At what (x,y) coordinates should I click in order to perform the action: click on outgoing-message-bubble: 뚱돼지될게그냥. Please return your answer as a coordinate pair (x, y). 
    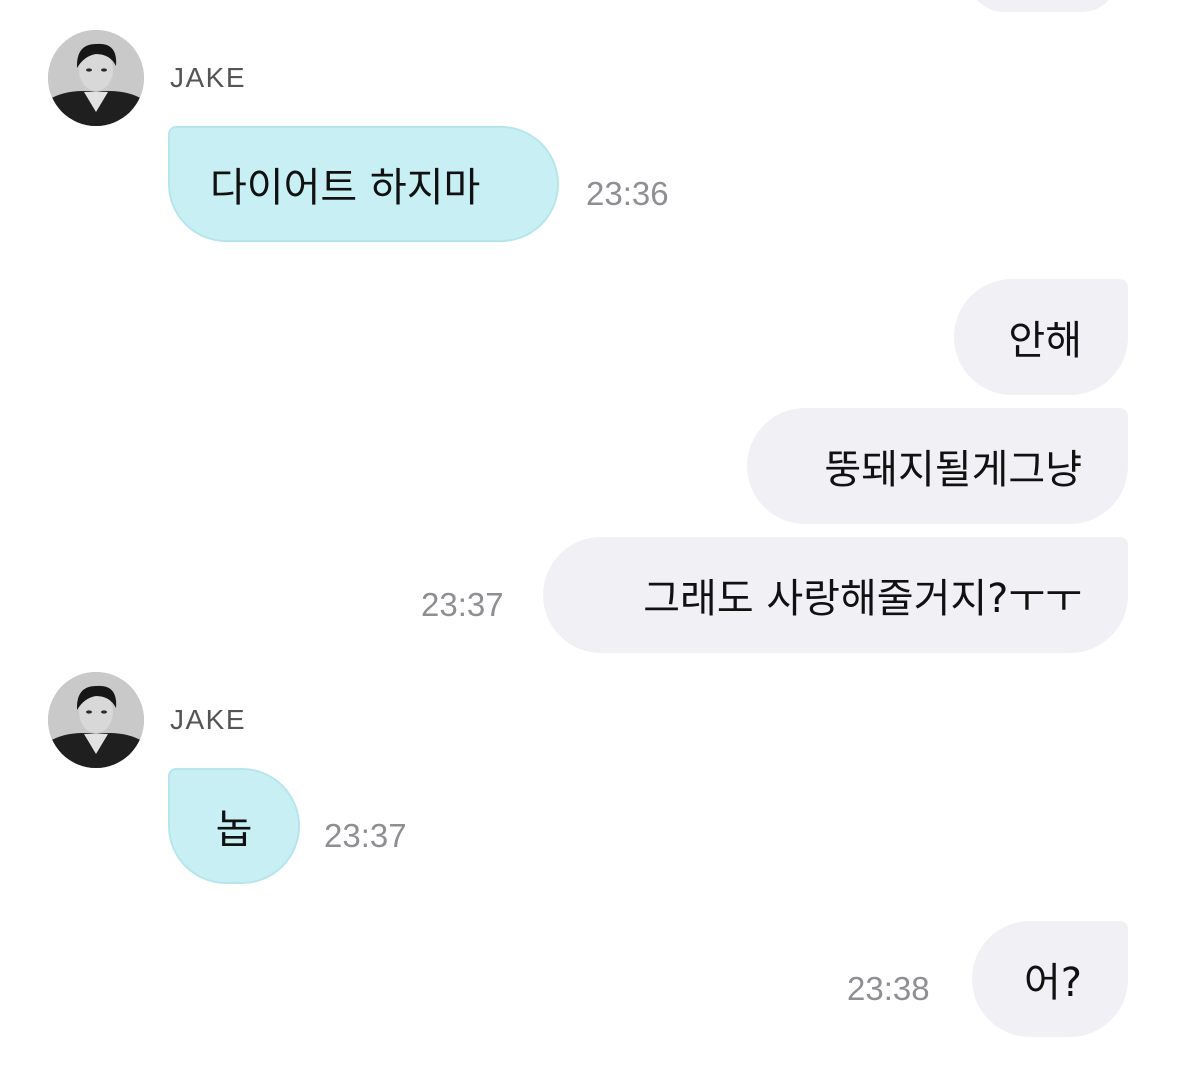
    Looking at the image, I should click on (937, 466).